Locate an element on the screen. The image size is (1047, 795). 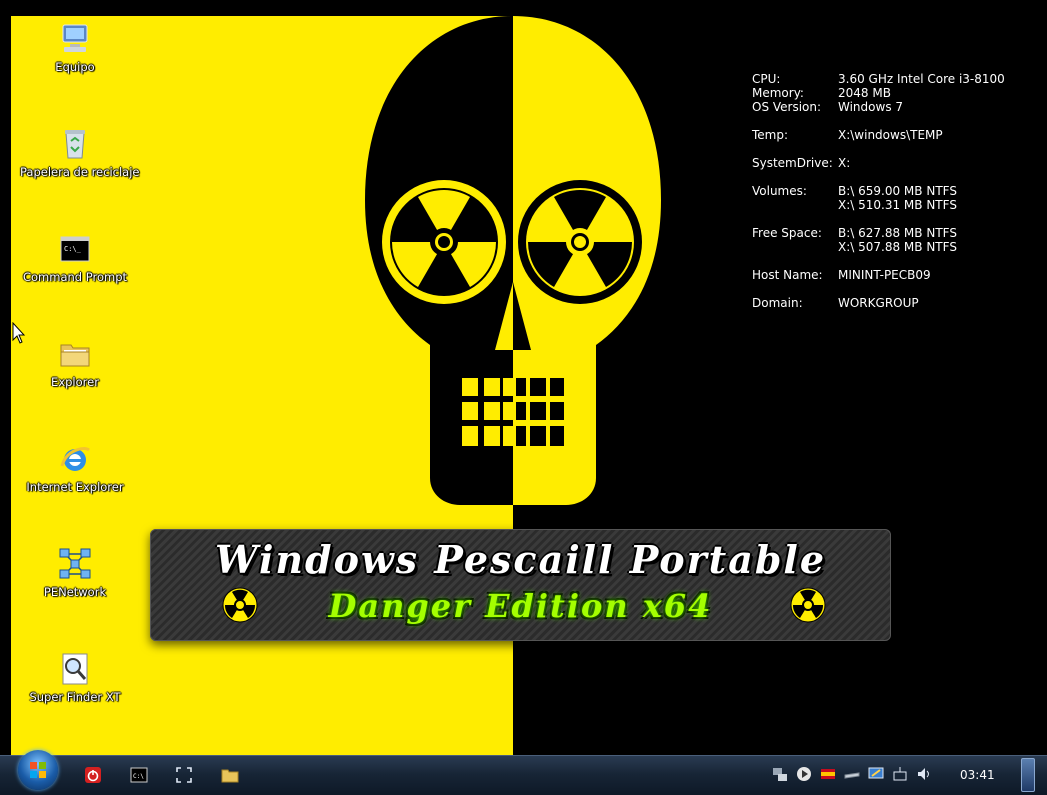
sysinfo-value: WORKGROUP is located at coordinates (878, 303).